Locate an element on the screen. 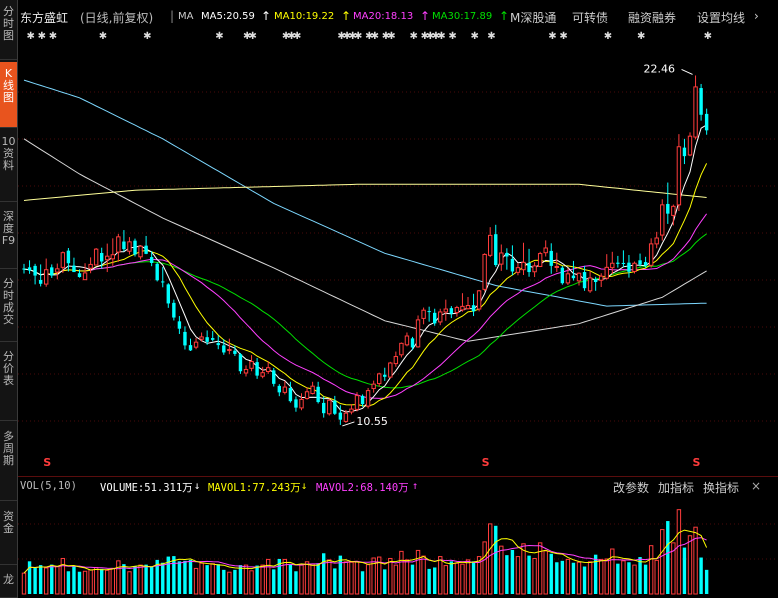 The width and height of the screenshot is (778, 598). sidebar-tab-7: 资金 is located at coordinates (8, 535).